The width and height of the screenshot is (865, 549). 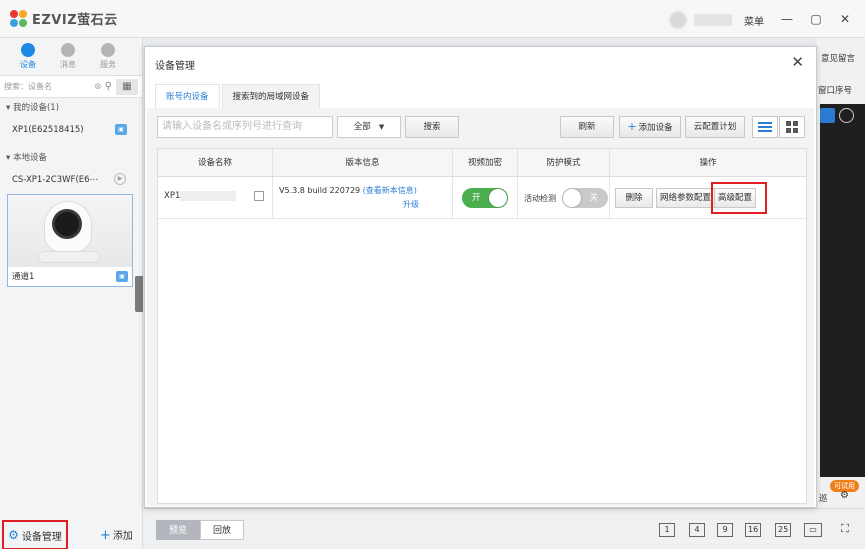 What do you see at coordinates (127, 86) in the screenshot?
I see `grid-view-icon: ▦` at bounding box center [127, 86].